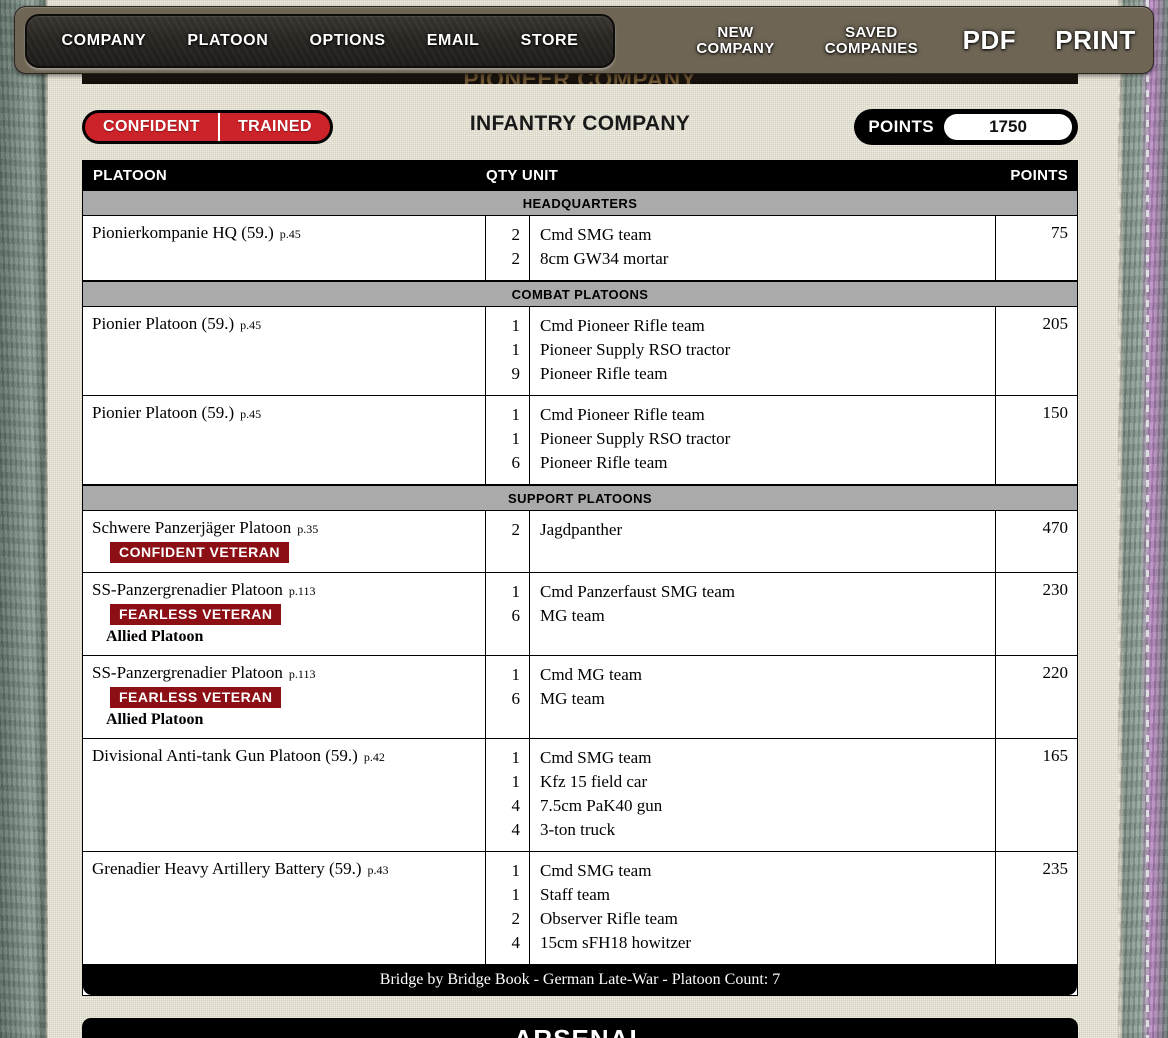 Image resolution: width=1168 pixels, height=1038 pixels. Describe the element at coordinates (1095, 40) in the screenshot. I see `print-button: PRINT` at that location.